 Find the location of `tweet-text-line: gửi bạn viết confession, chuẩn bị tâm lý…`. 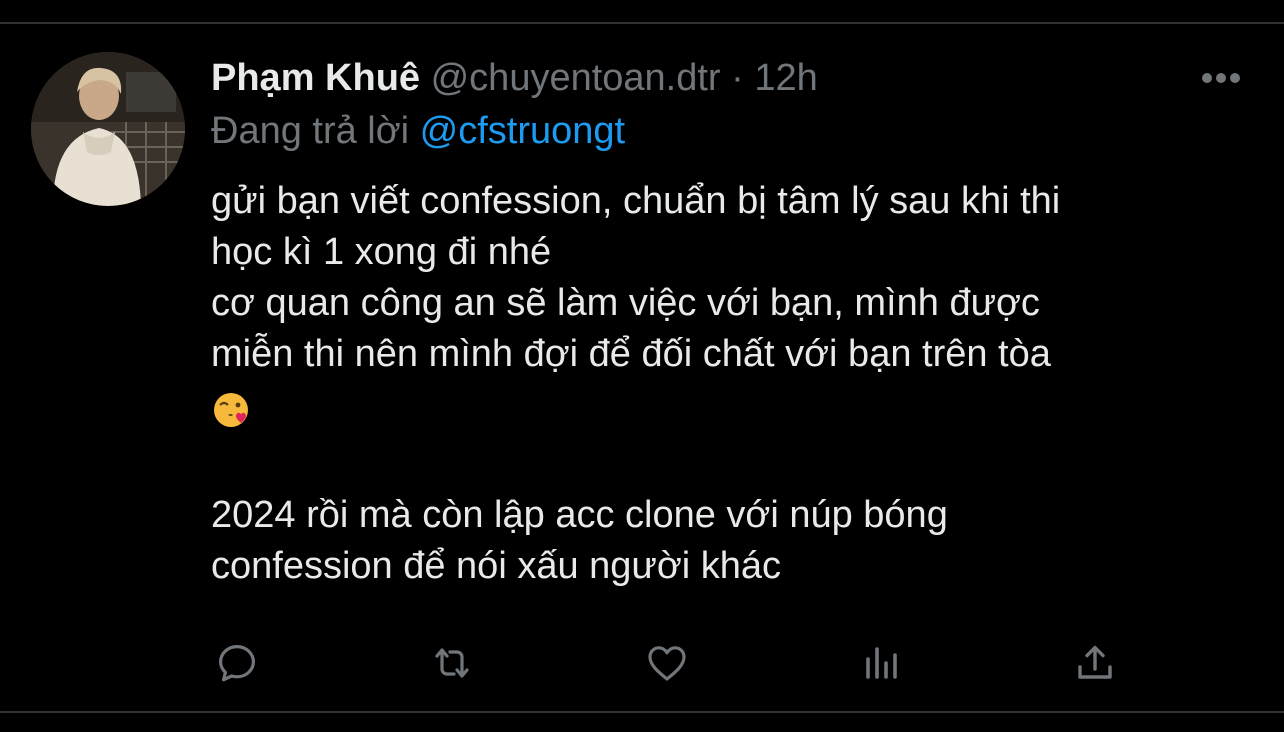

tweet-text-line: gửi bạn viết confession, chuẩn bị tâm lý… is located at coordinates (636, 201).